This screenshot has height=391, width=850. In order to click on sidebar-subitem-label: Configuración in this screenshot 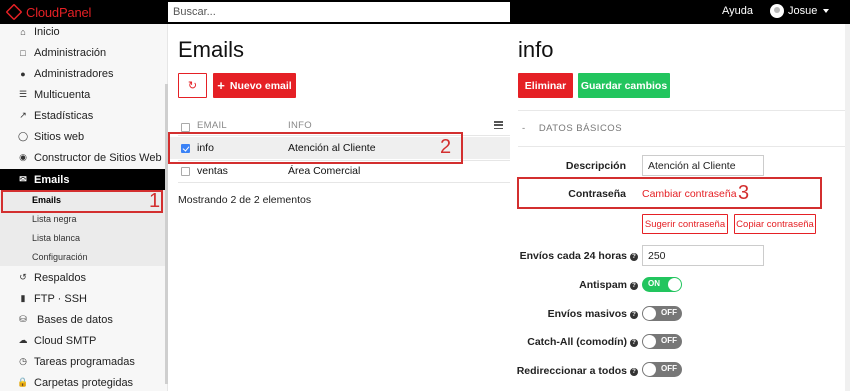, I will do `click(60, 256)`.